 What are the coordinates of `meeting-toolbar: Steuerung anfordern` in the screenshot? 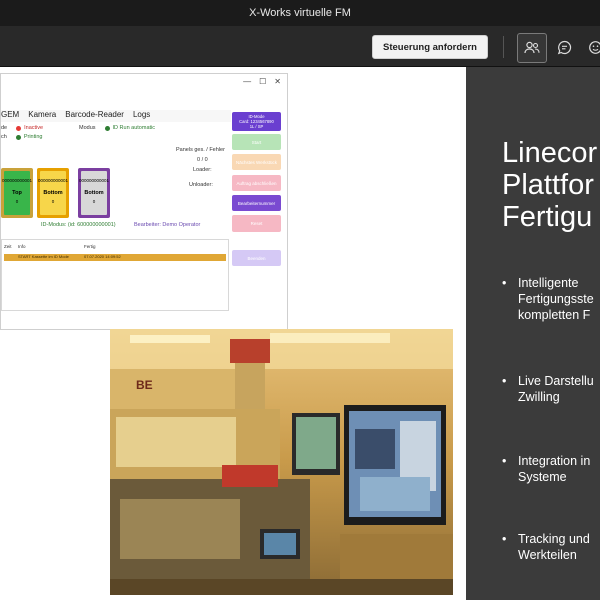 It's located at (300, 46).